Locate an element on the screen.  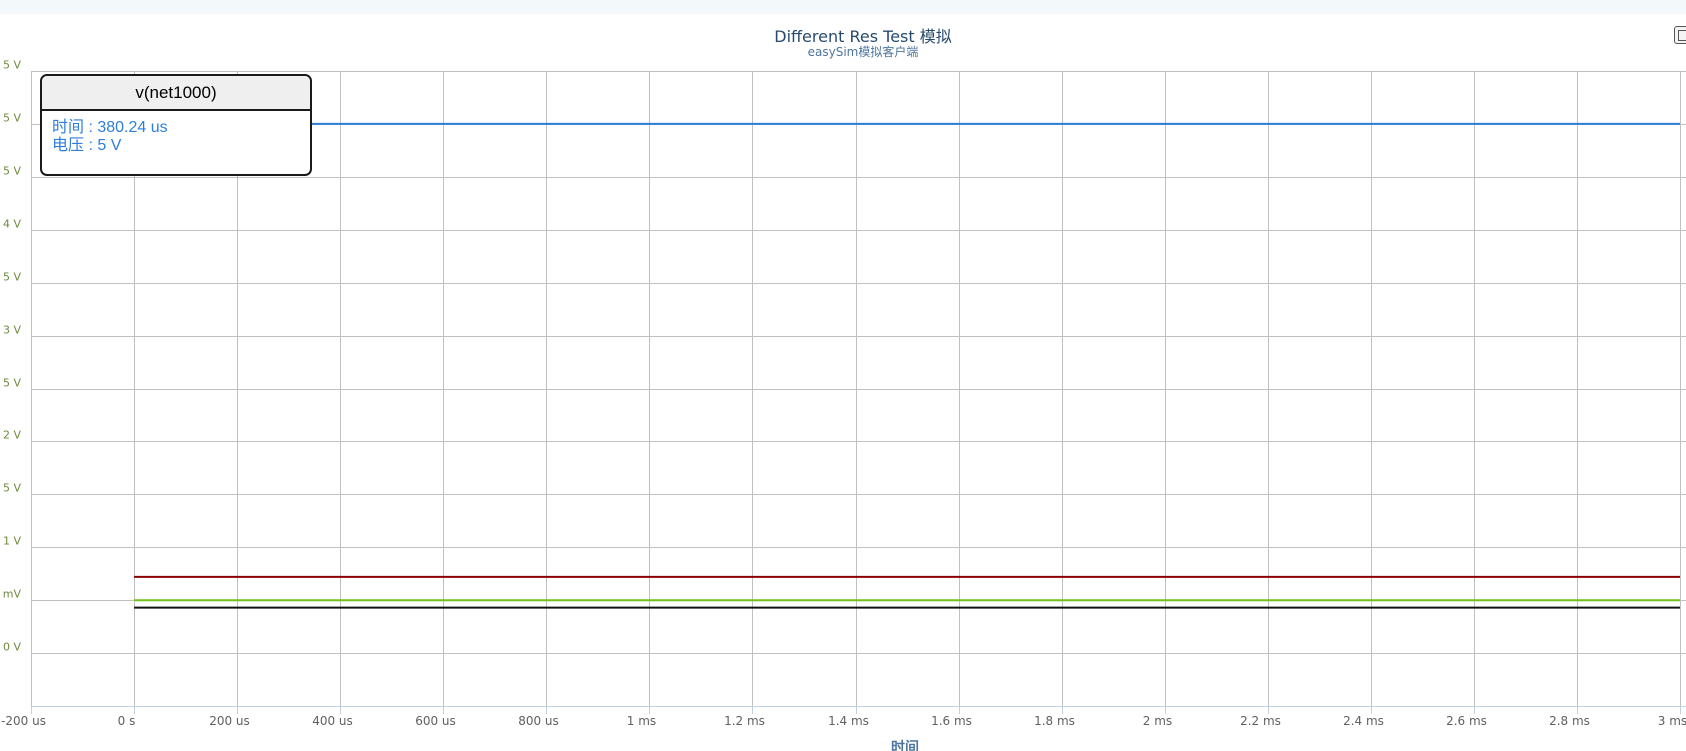
tooltip-body: 时间 : 380.24 us 电压 : 5 V is located at coordinates (176, 137).